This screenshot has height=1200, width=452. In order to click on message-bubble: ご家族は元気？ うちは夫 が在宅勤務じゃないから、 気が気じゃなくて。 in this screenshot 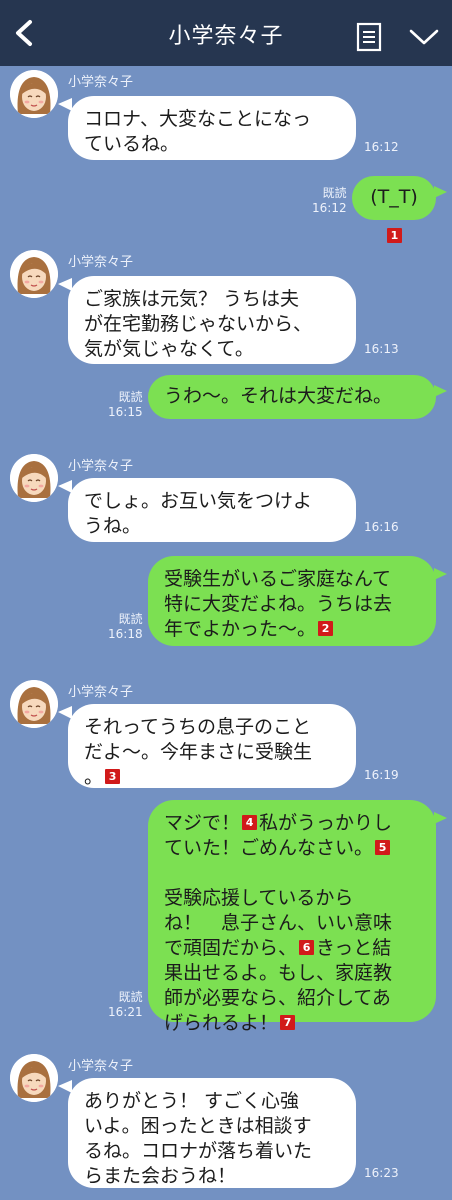, I will do `click(212, 320)`.